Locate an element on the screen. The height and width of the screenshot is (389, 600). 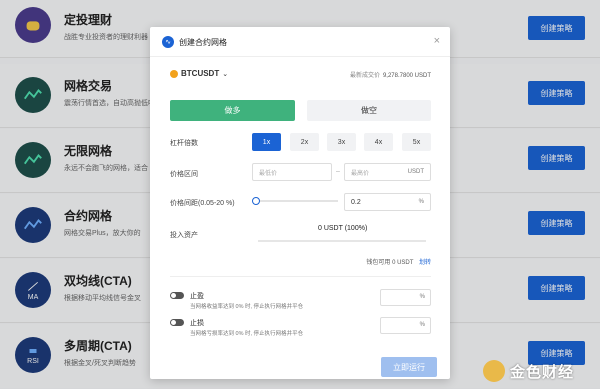
take-profit-input: % is located at coordinates (405, 297).